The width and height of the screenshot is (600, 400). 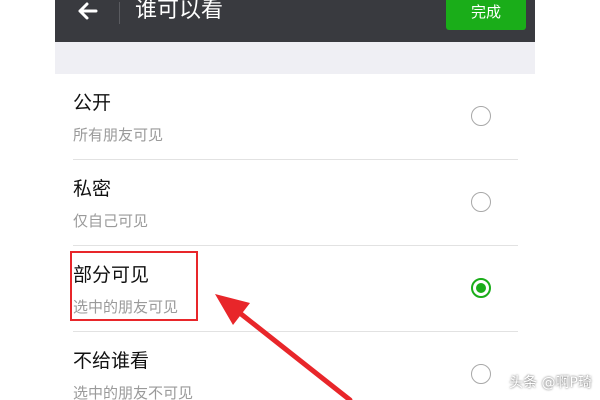 What do you see at coordinates (550, 383) in the screenshot?
I see `watermark: 头条 @啊P琦` at bounding box center [550, 383].